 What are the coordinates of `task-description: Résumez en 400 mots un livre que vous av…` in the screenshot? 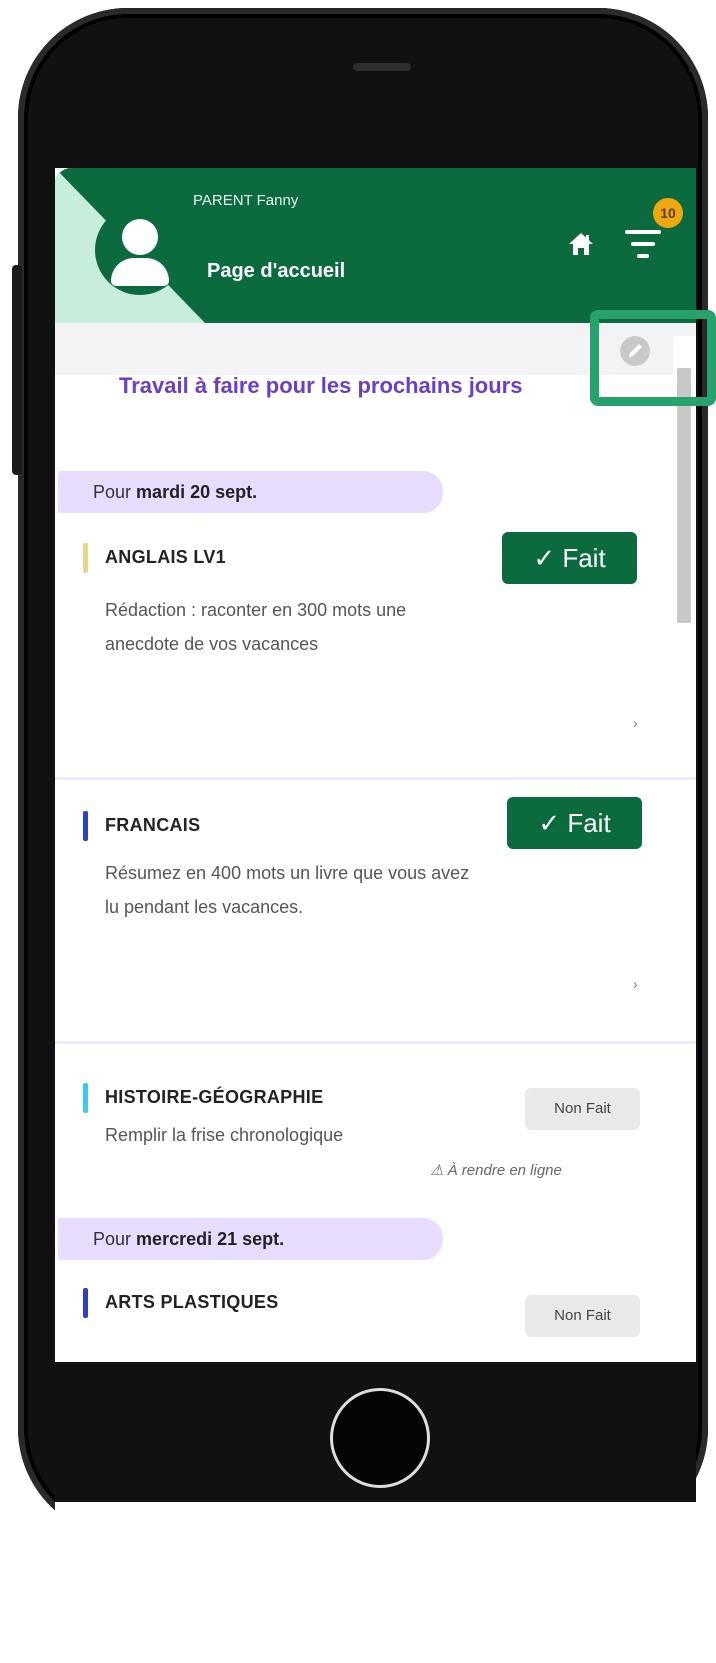 It's located at (375, 890).